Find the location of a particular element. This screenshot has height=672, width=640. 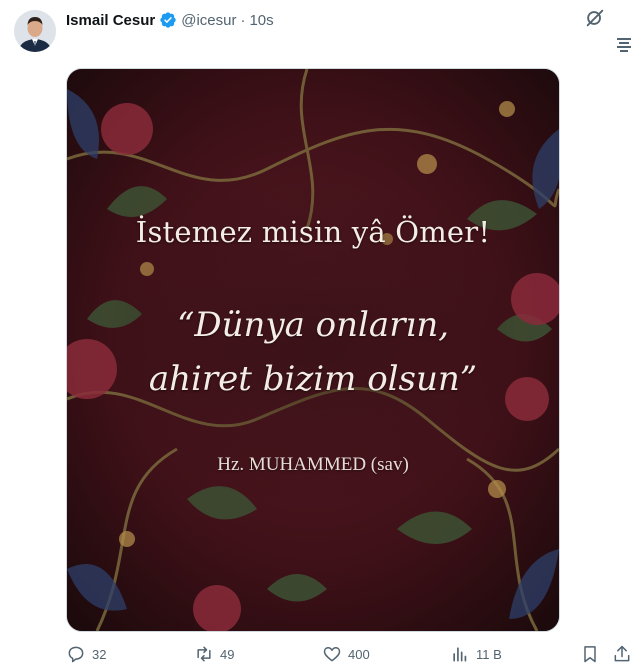

like-button: 400 is located at coordinates (346, 654).